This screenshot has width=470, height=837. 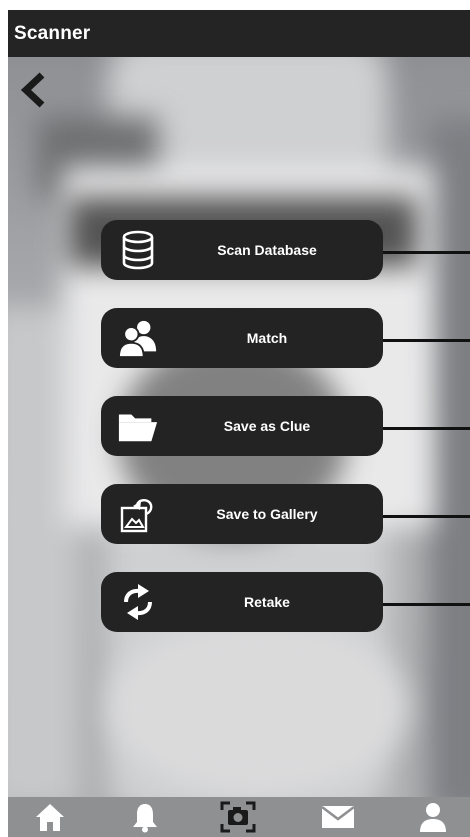 I want to click on folder-icon, so click(x=138, y=426).